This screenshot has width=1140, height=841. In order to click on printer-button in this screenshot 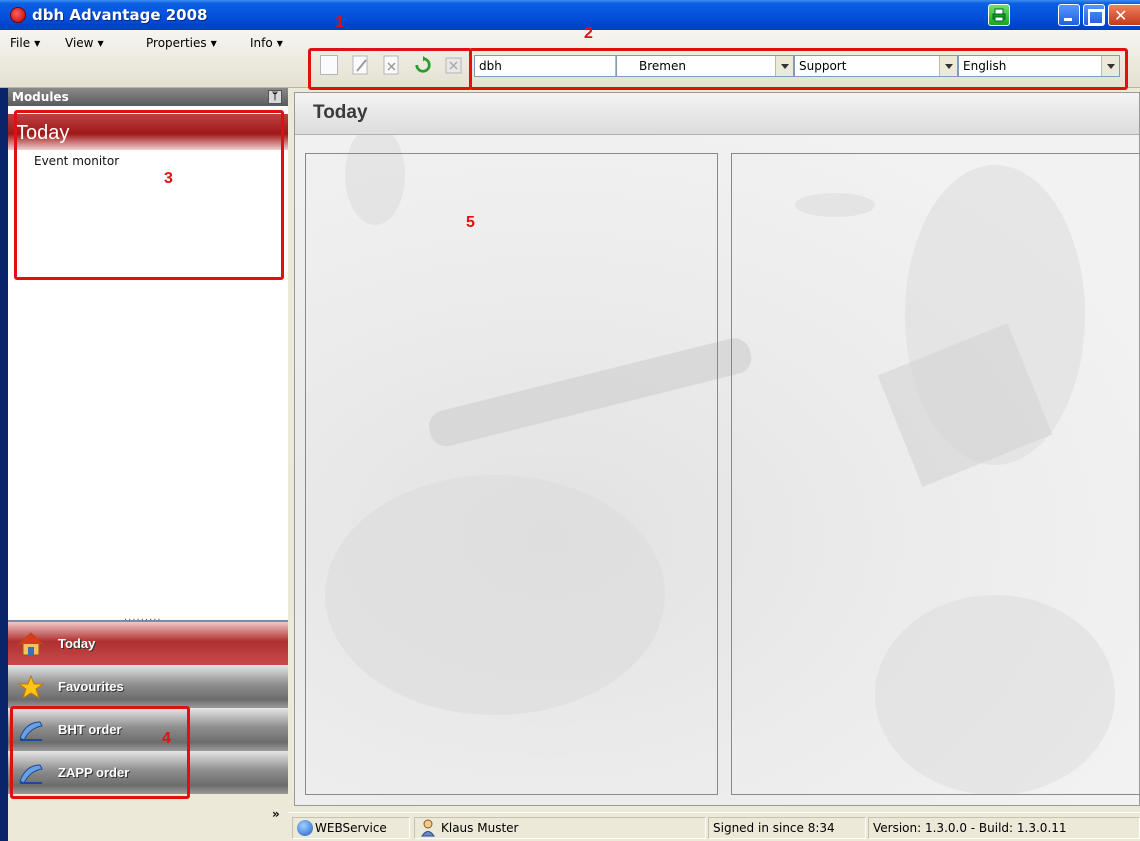, I will do `click(999, 15)`.